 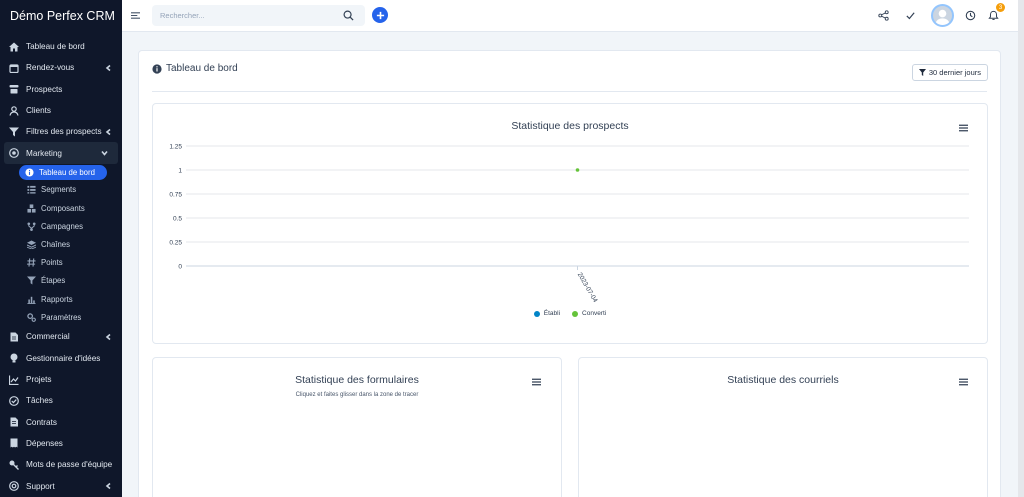 I want to click on submenu-item-rapports: Rapports, so click(x=61, y=299).